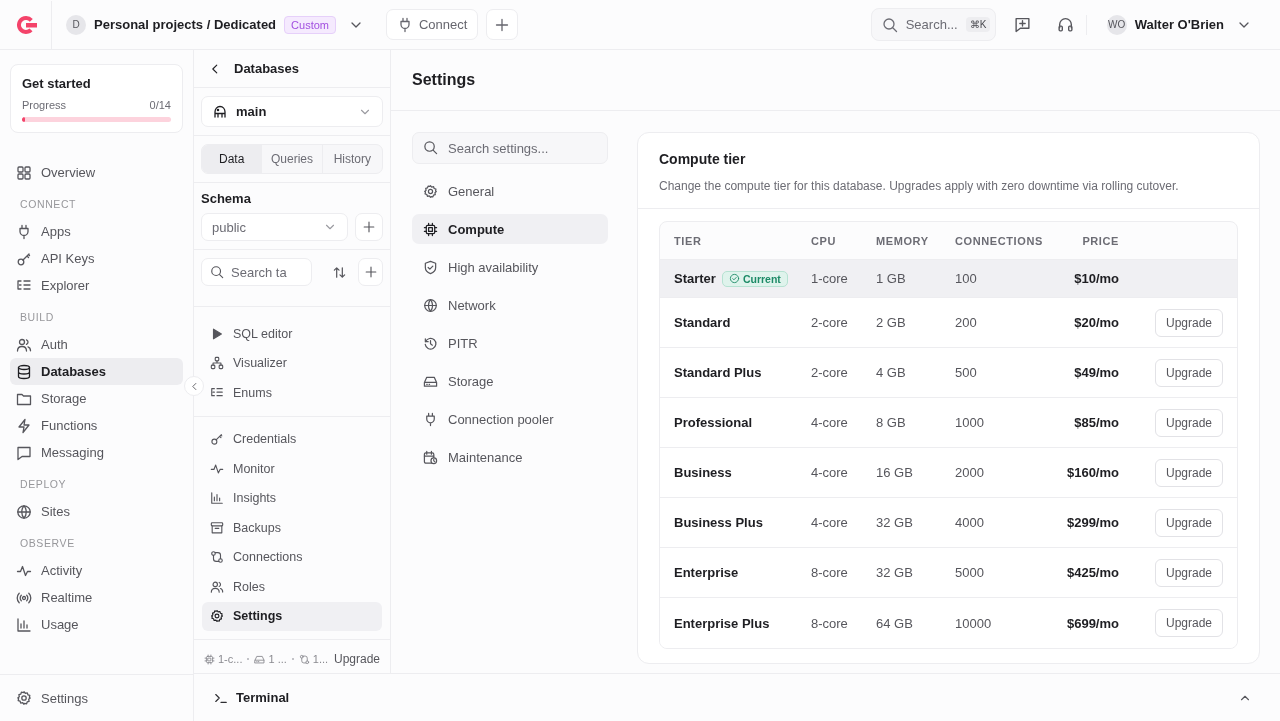 The image size is (1280, 721). What do you see at coordinates (96, 570) in the screenshot?
I see `nav-item: Activity` at bounding box center [96, 570].